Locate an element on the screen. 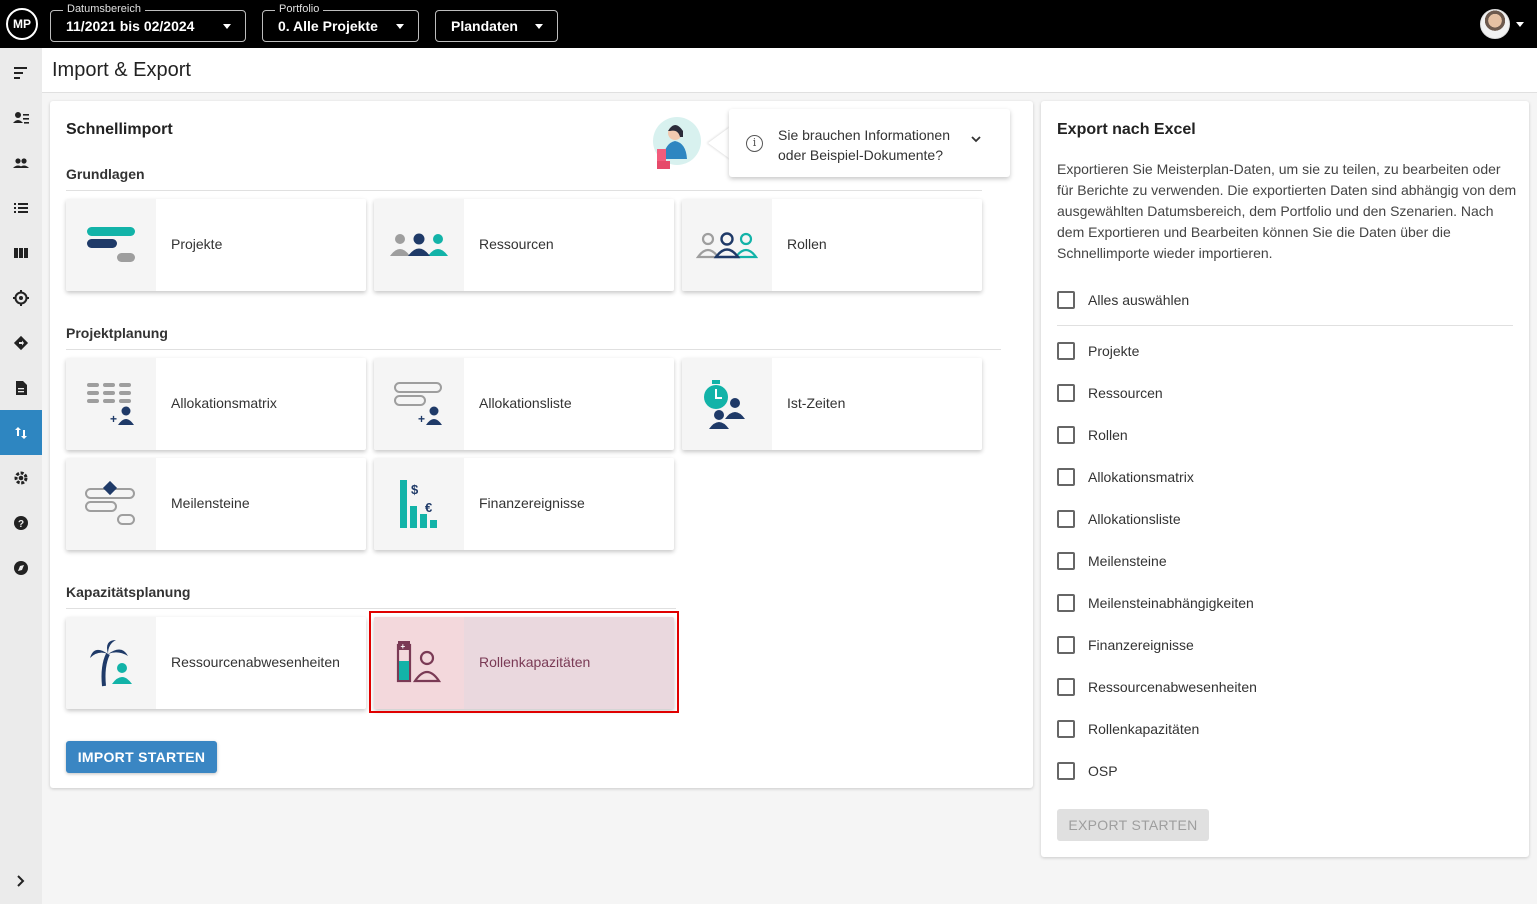 The height and width of the screenshot is (904, 1537). export-checkbox-ressourcen: Ressourcen is located at coordinates (1110, 393).